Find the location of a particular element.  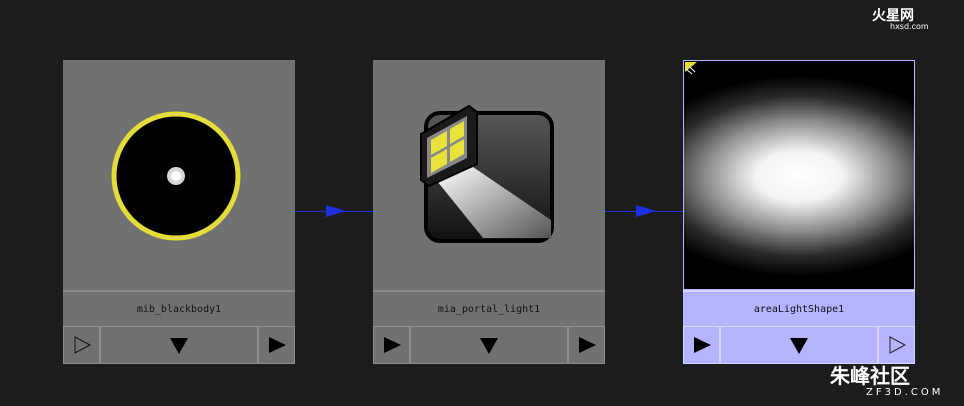

node-label: areaLightShape1 is located at coordinates (799, 308).